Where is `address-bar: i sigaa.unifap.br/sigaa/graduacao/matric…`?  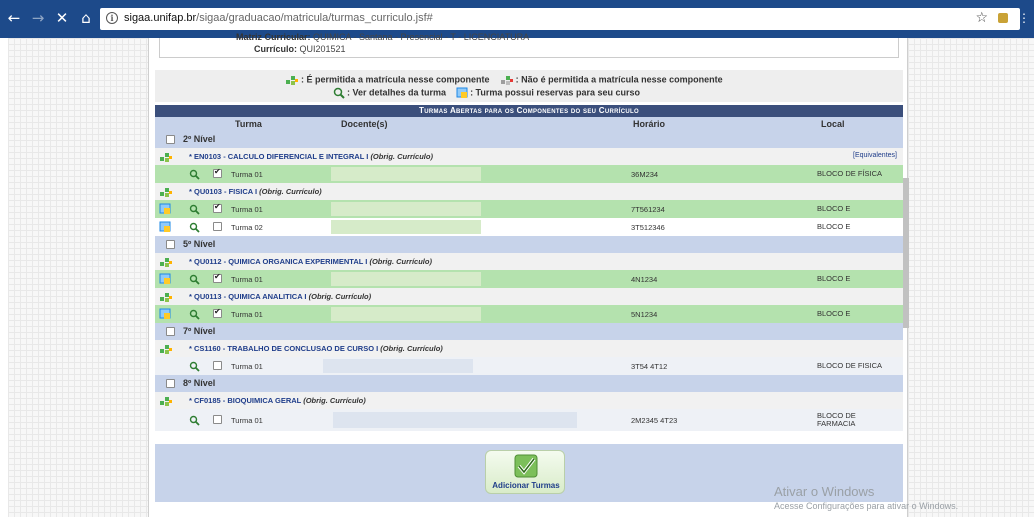
address-bar: i sigaa.unifap.br/sigaa/graduacao/matric… is located at coordinates (560, 19).